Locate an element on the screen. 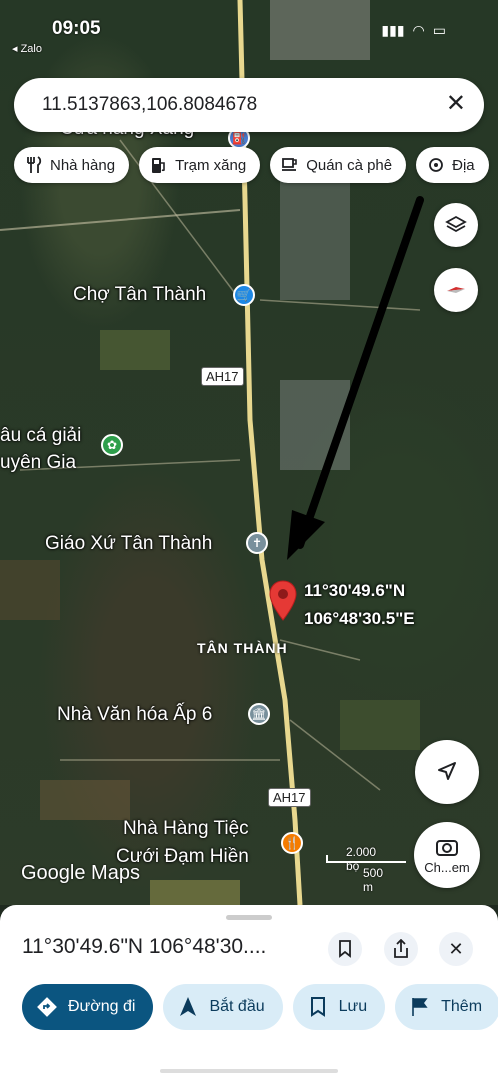  location-pin-icon is located at coordinates (283, 601).